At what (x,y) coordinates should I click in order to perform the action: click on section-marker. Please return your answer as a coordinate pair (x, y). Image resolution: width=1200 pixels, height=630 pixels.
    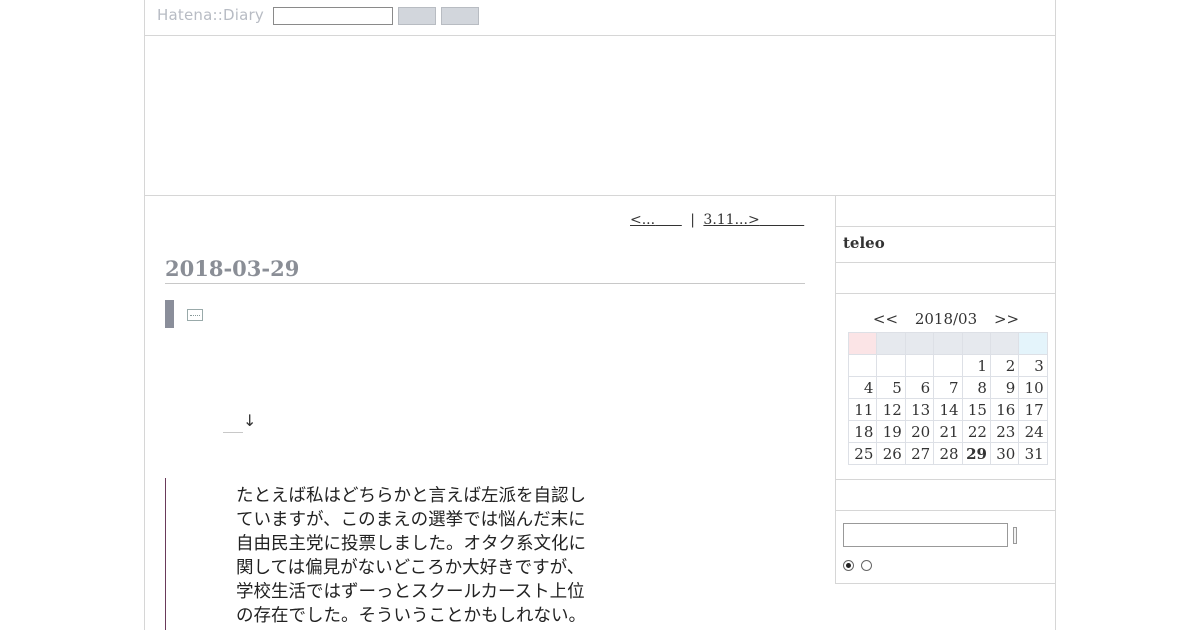
    Looking at the image, I should click on (169, 314).